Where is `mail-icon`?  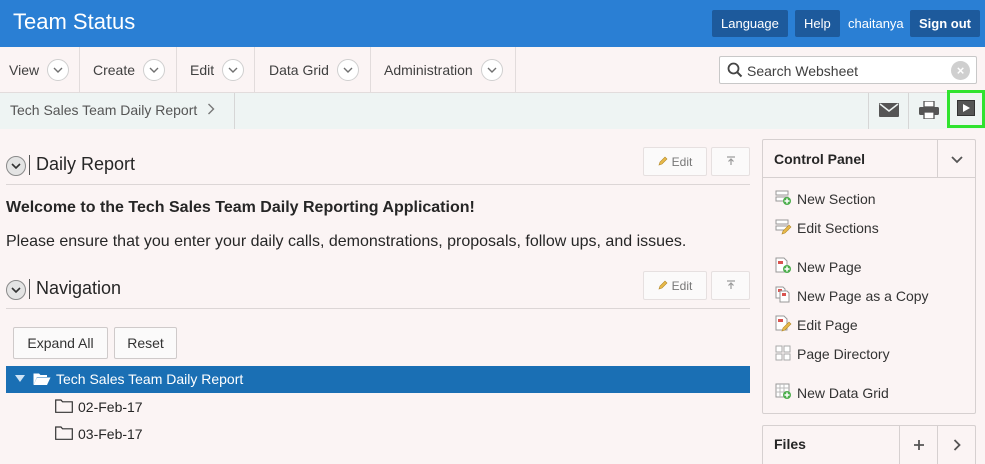
mail-icon is located at coordinates (888, 111).